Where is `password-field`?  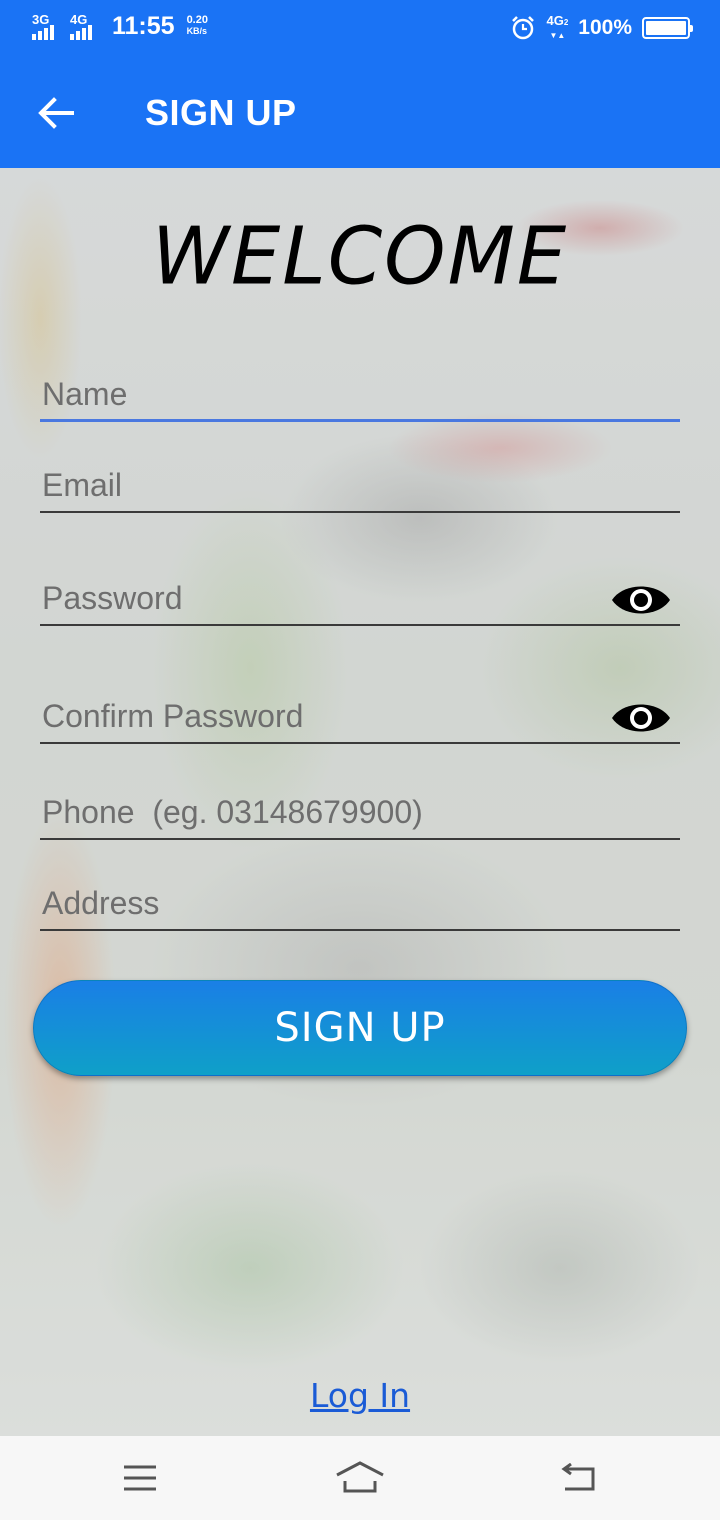
password-field is located at coordinates (360, 598).